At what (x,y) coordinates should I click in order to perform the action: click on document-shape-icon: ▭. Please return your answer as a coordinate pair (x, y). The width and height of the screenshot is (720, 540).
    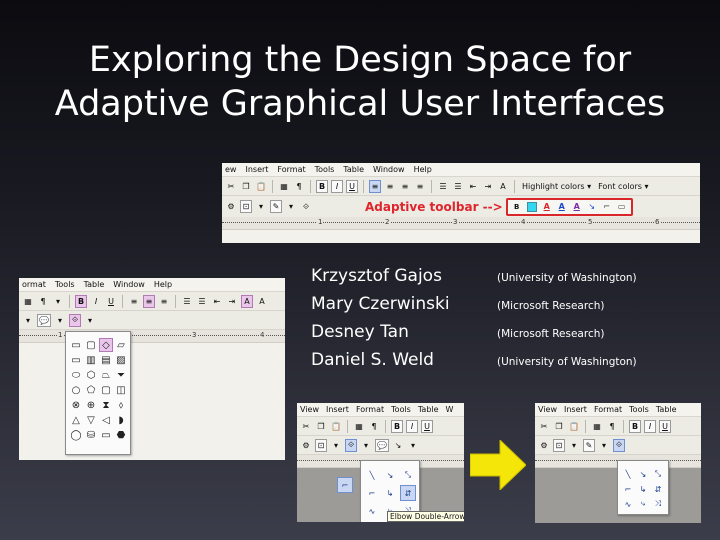
    Looking at the image, I should click on (76, 360).